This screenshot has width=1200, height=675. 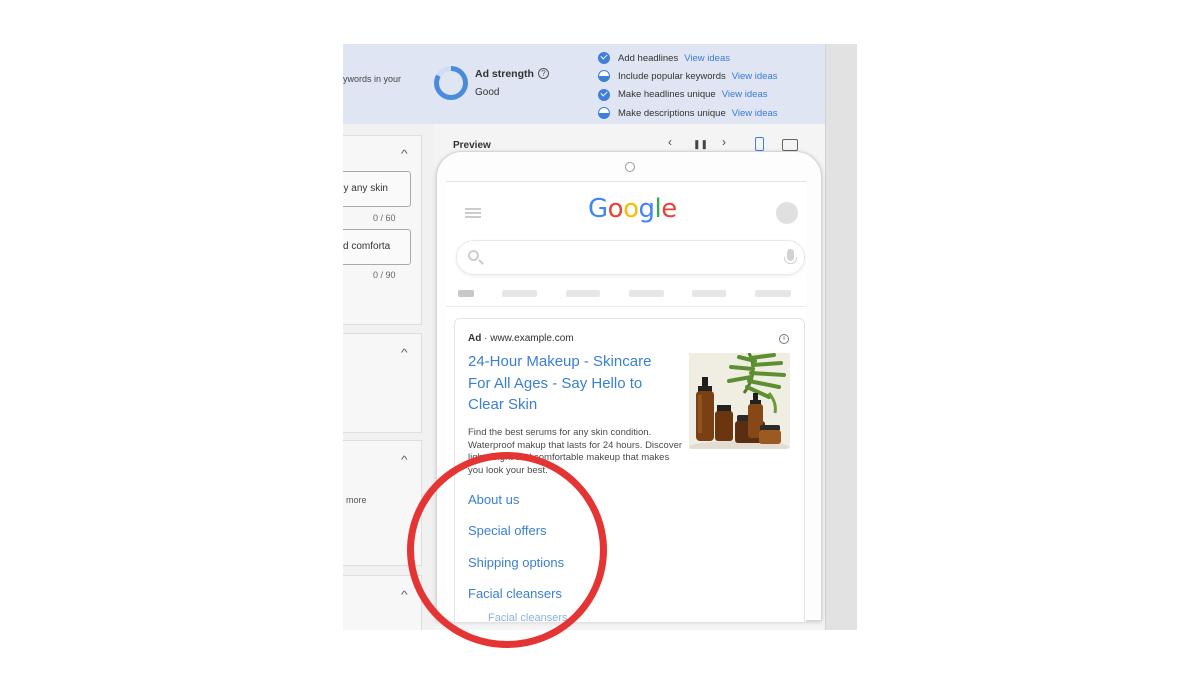 What do you see at coordinates (787, 213) in the screenshot?
I see `avatar` at bounding box center [787, 213].